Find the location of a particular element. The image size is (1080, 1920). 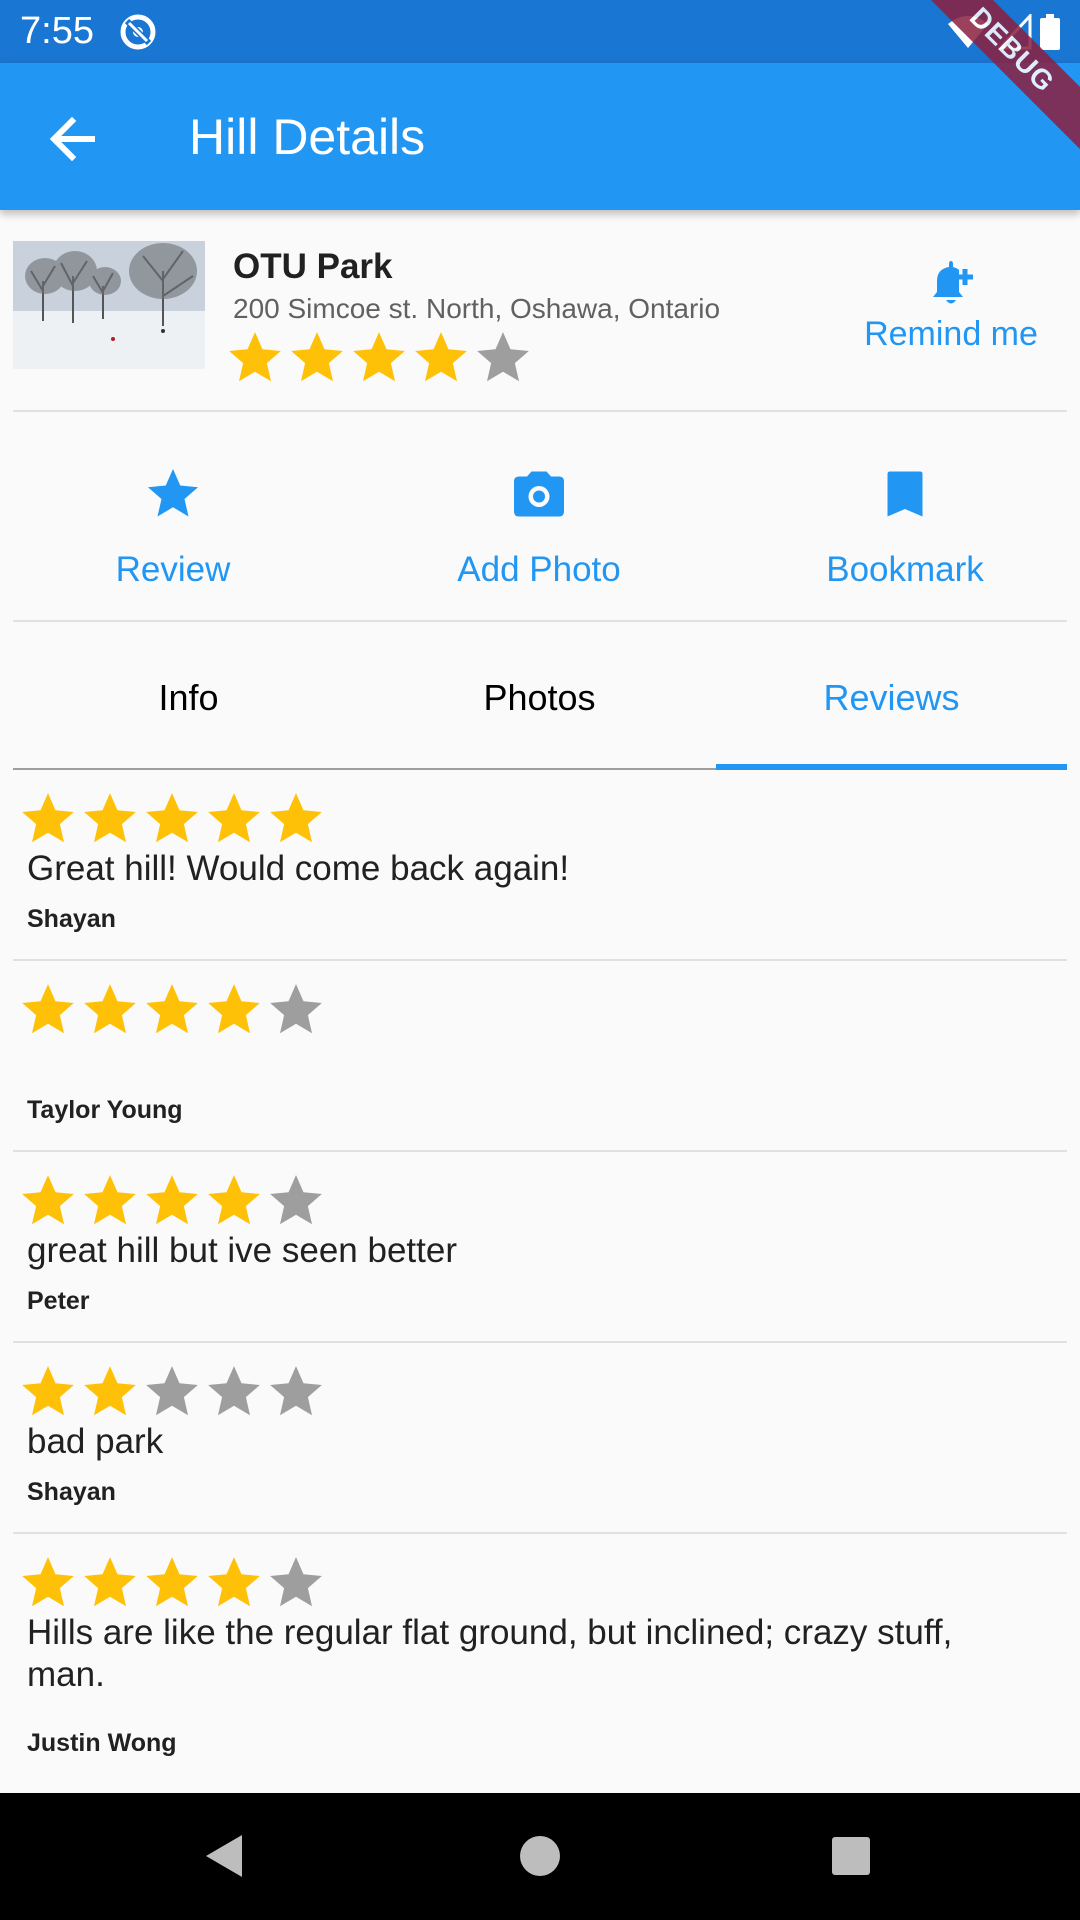

camera-icon is located at coordinates (539, 494).